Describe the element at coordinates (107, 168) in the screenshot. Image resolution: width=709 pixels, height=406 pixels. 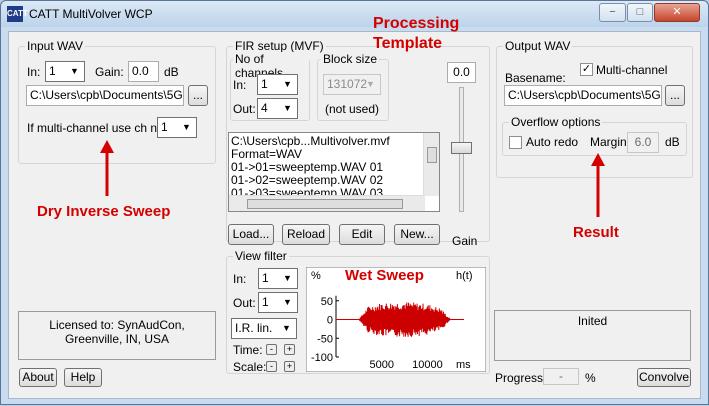
I see `annotation-arrow-dry` at that location.